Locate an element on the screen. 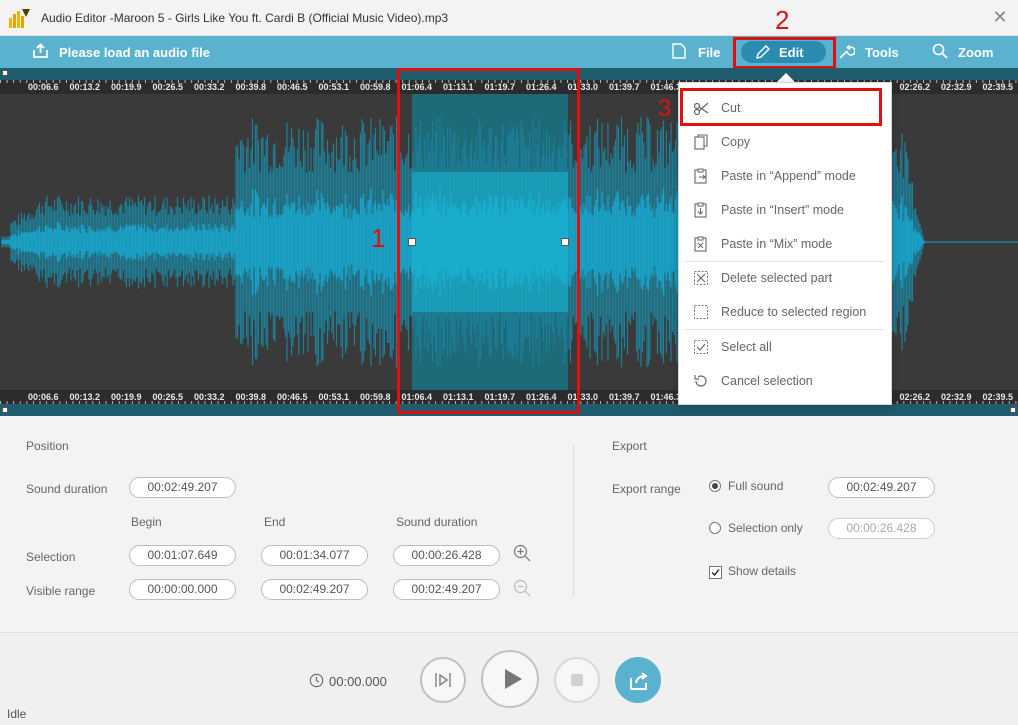 The width and height of the screenshot is (1018, 725). status-text: Idle is located at coordinates (17, 714).